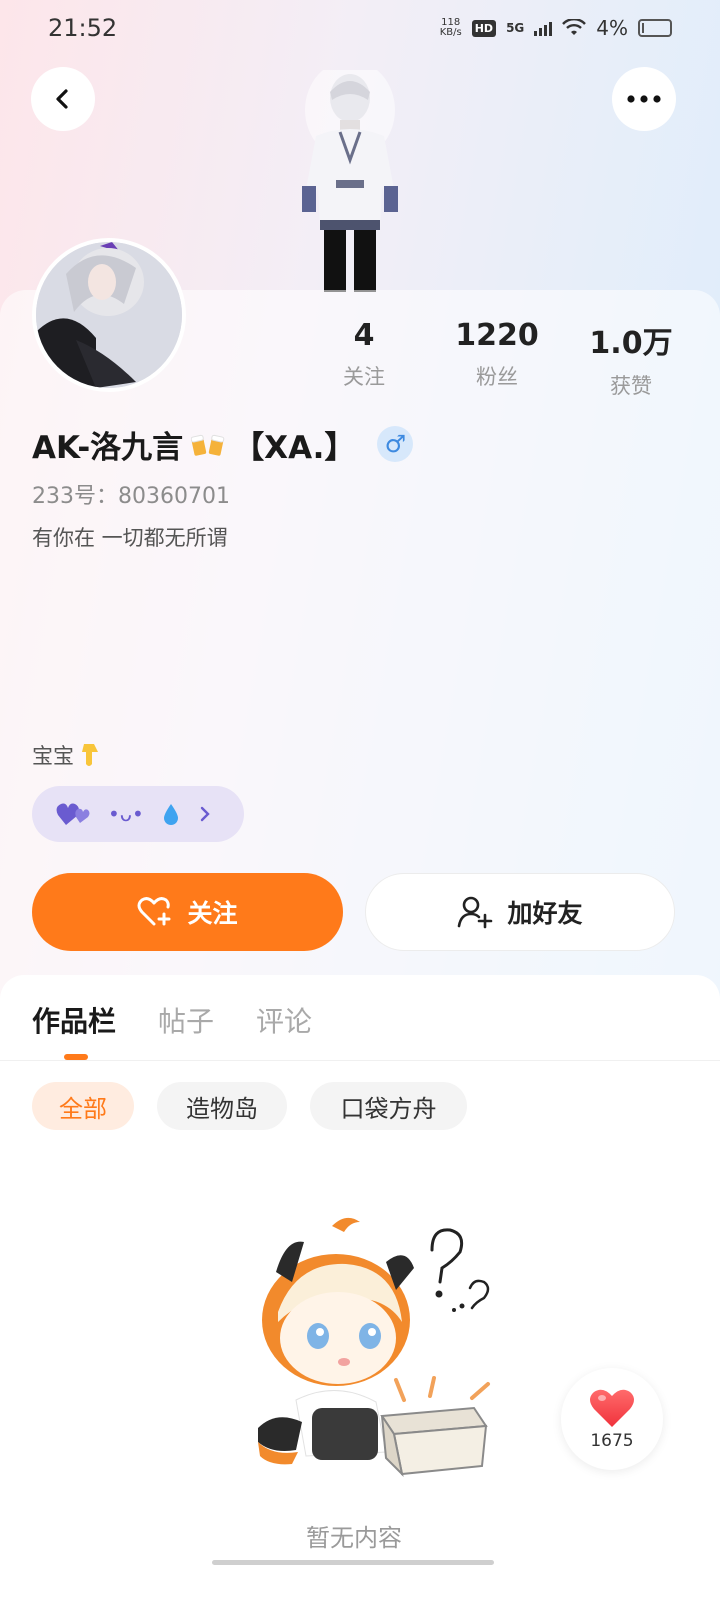  Describe the element at coordinates (631, 343) in the screenshot. I see `likes-count: 1.0万` at that location.